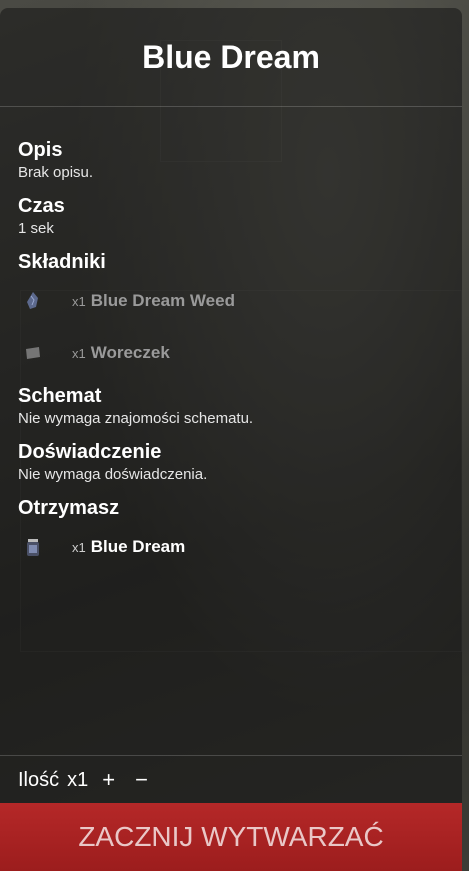  I want to click on jar-icon, so click(33, 547).